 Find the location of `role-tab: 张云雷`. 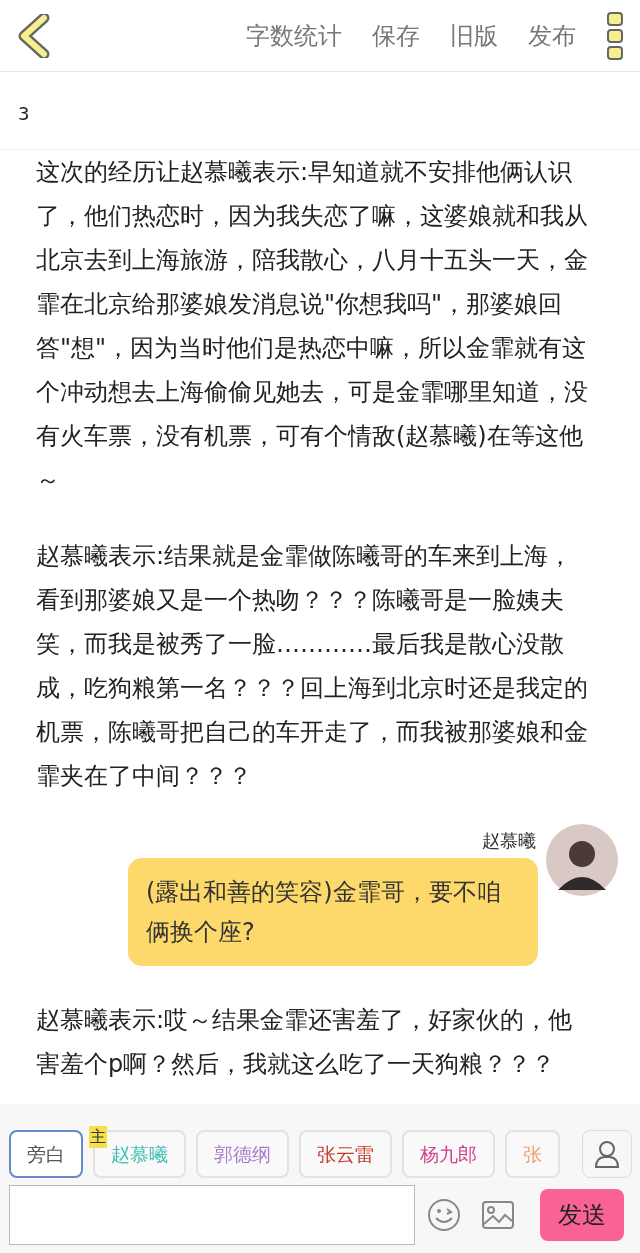

role-tab: 张云雷 is located at coordinates (345, 1154).